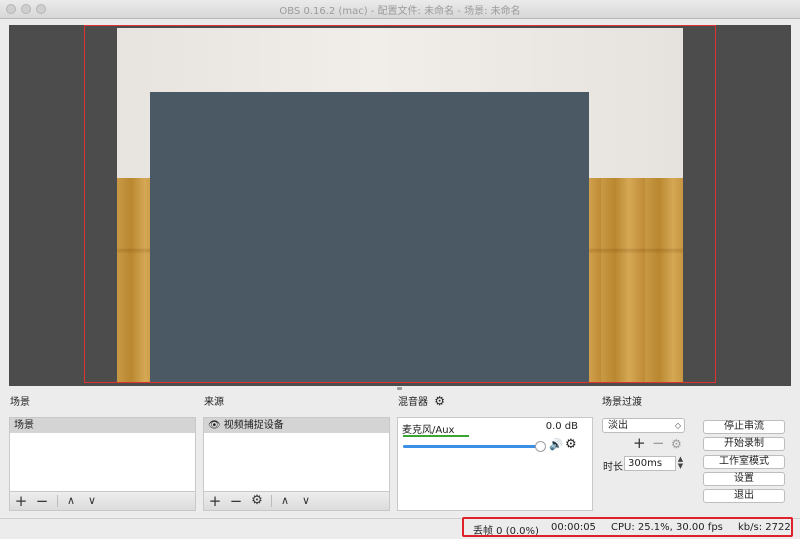 The image size is (800, 539). I want to click on volume-slider, so click(474, 446).